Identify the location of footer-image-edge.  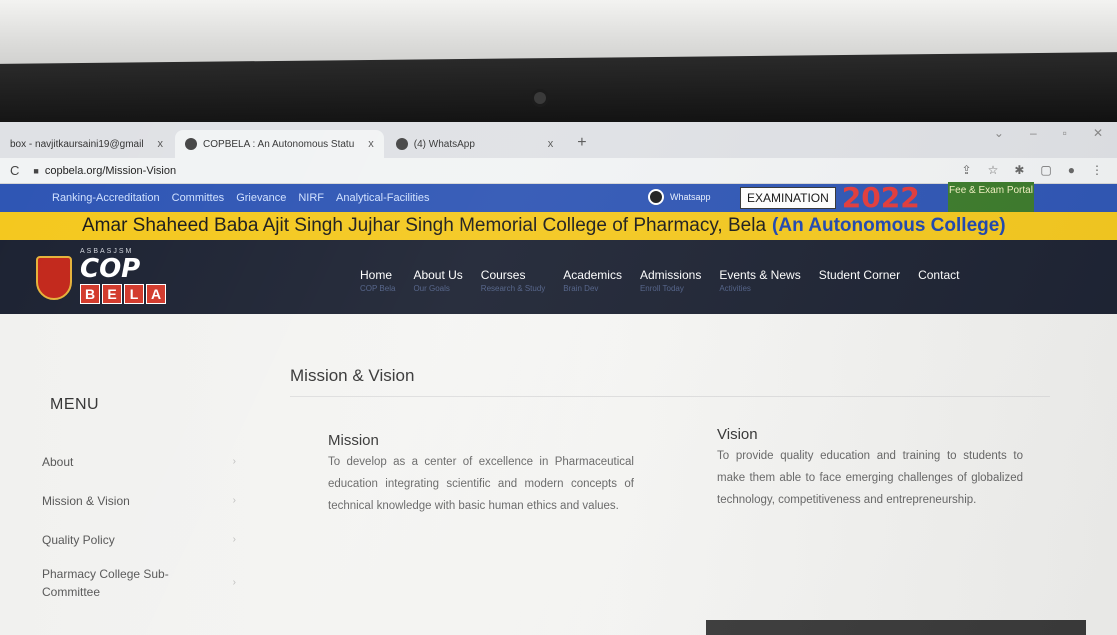
(896, 627).